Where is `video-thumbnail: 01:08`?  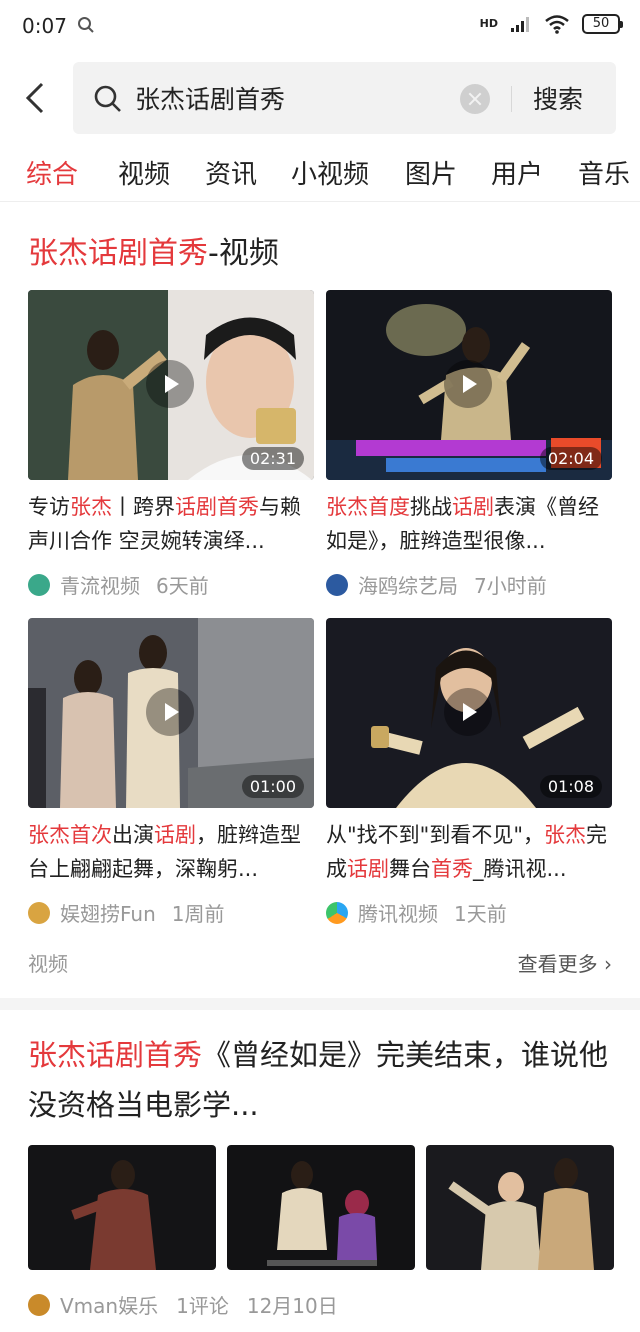 video-thumbnail: 01:08 is located at coordinates (469, 713).